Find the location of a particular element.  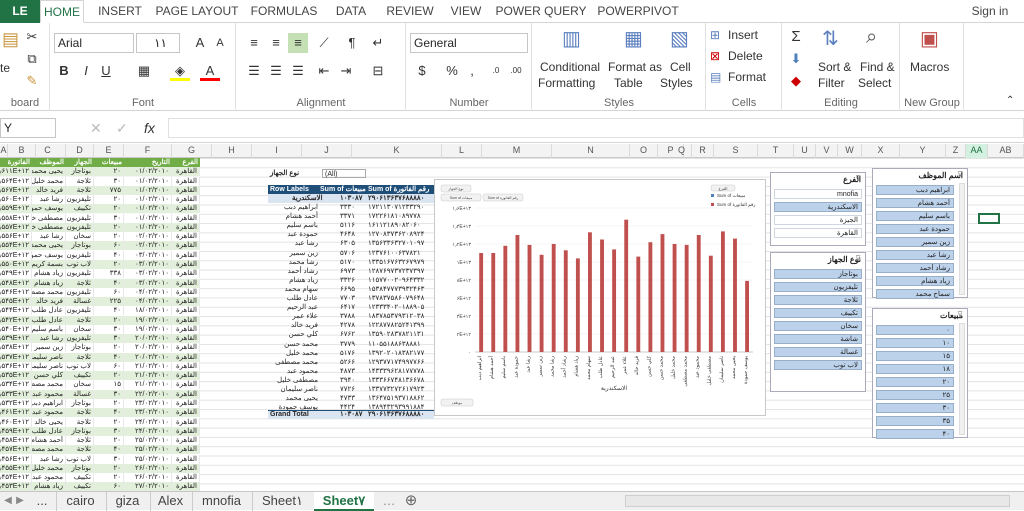

column-header: G is located at coordinates (192, 151).